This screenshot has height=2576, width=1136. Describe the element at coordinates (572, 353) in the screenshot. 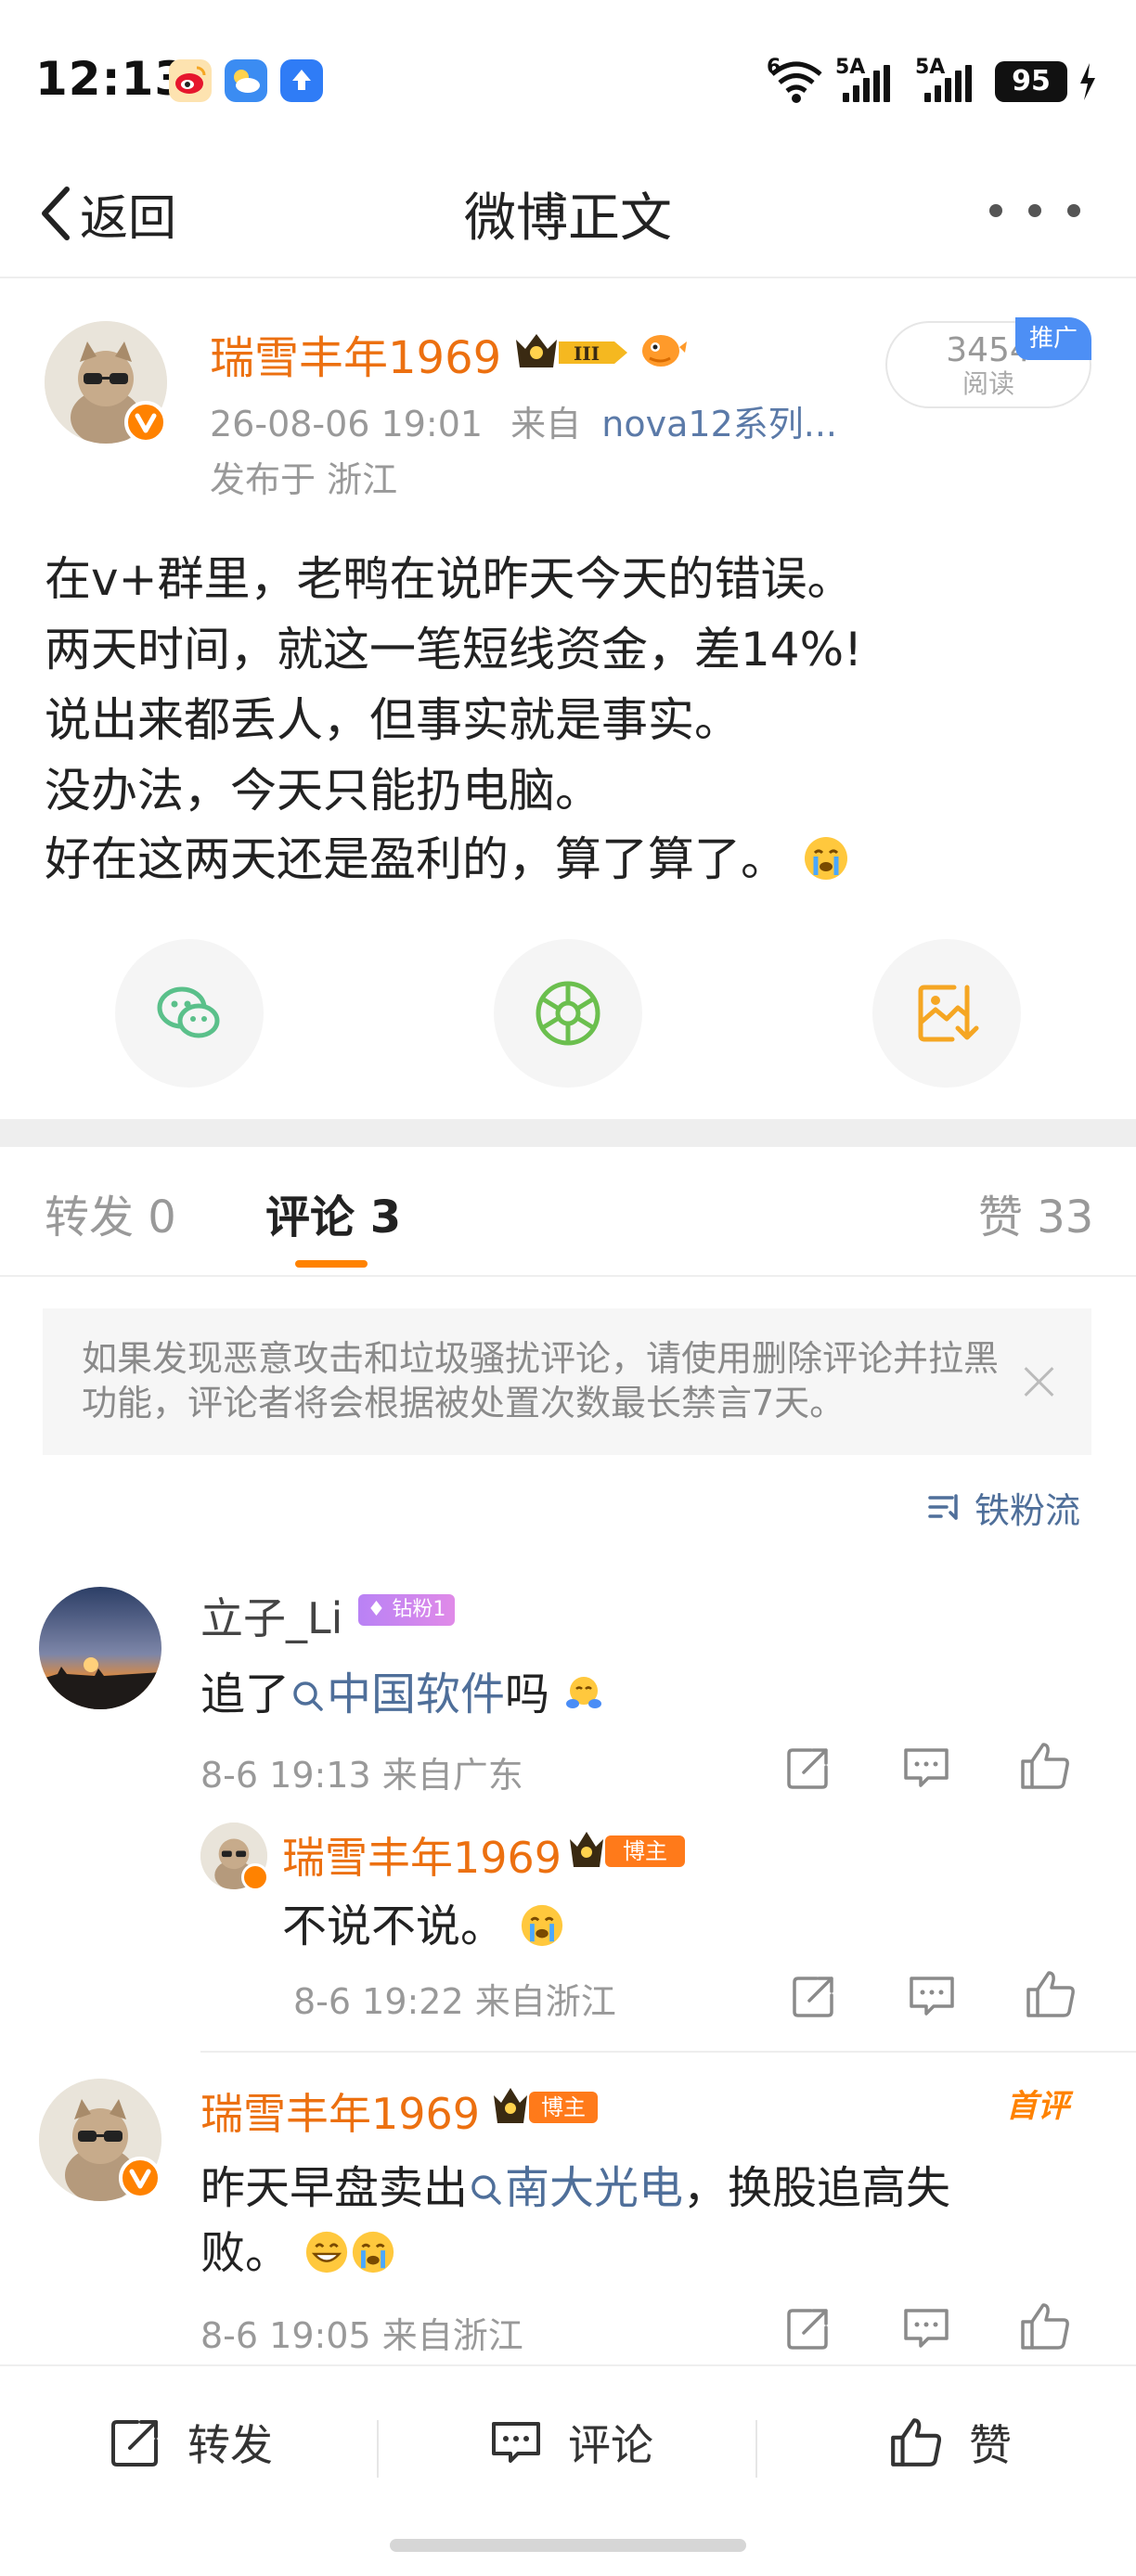

I see `member-level-icon: III` at that location.